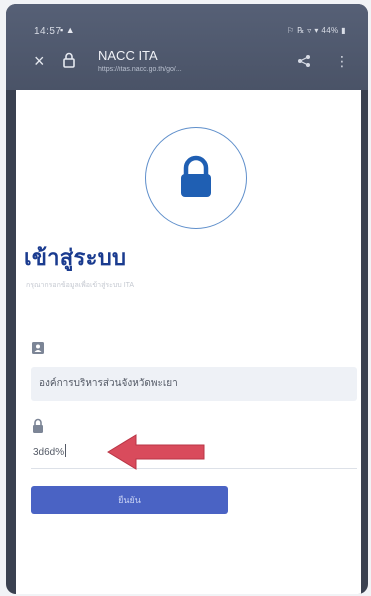 This screenshot has width=371, height=596. I want to click on site-title: NACC ITA, so click(128, 55).